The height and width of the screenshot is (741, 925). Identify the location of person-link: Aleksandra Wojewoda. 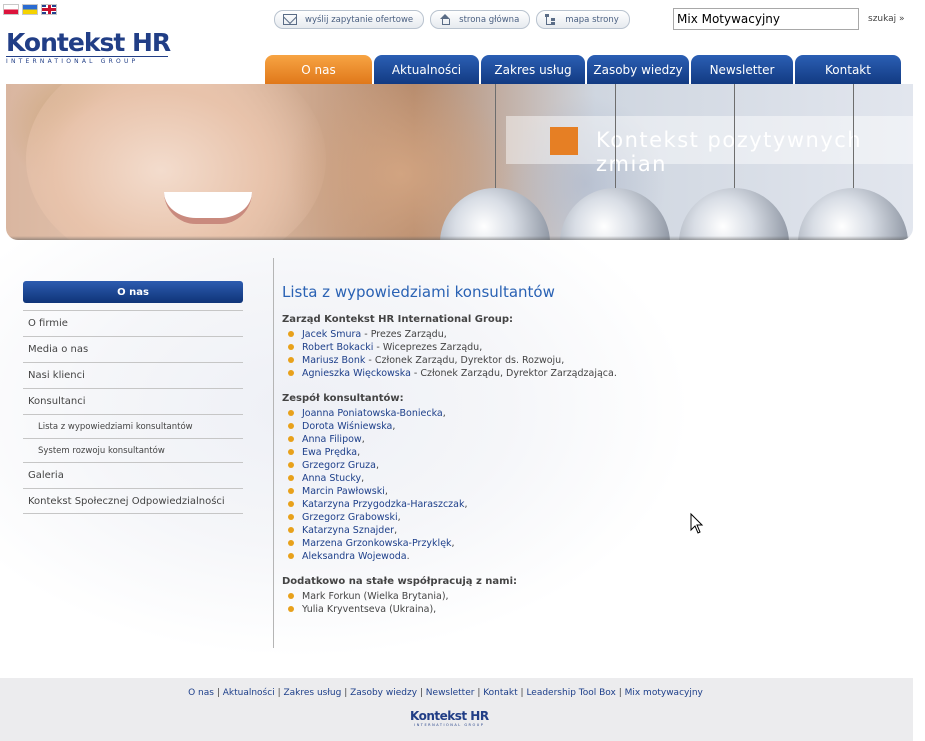
(354, 556).